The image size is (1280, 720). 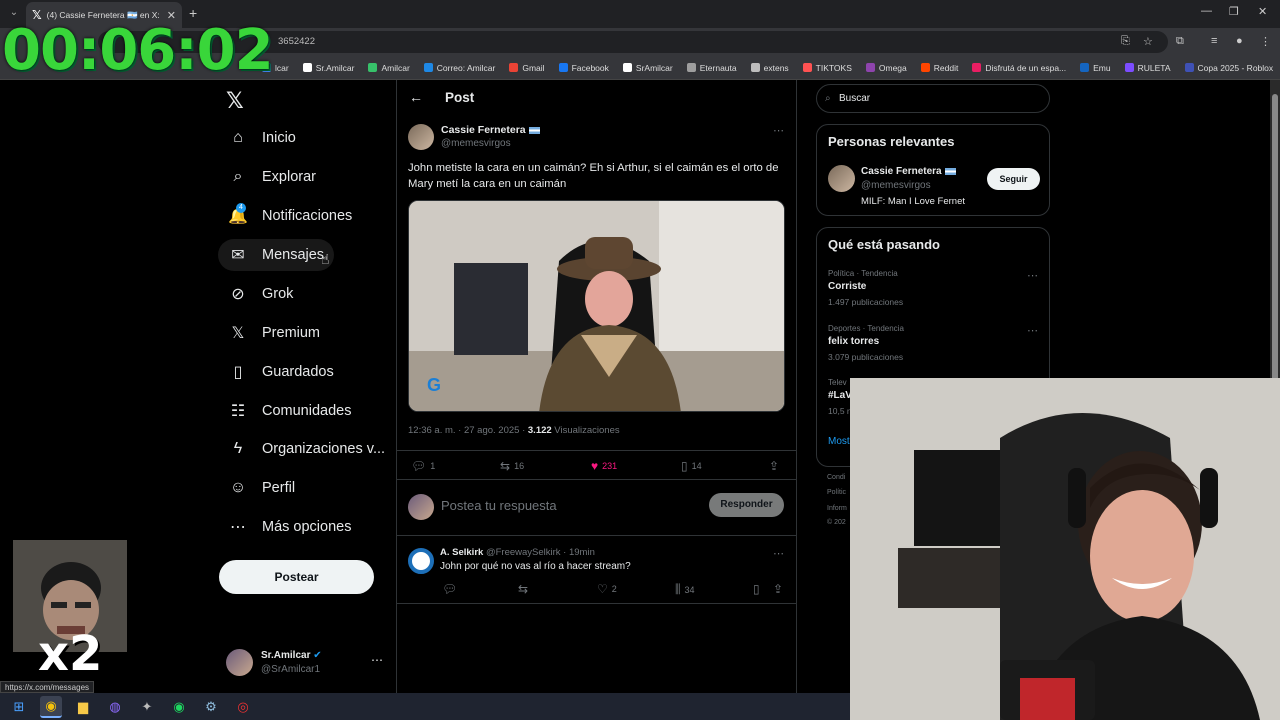 What do you see at coordinates (1262, 11) in the screenshot?
I see `close-window-icon: ✕` at bounding box center [1262, 11].